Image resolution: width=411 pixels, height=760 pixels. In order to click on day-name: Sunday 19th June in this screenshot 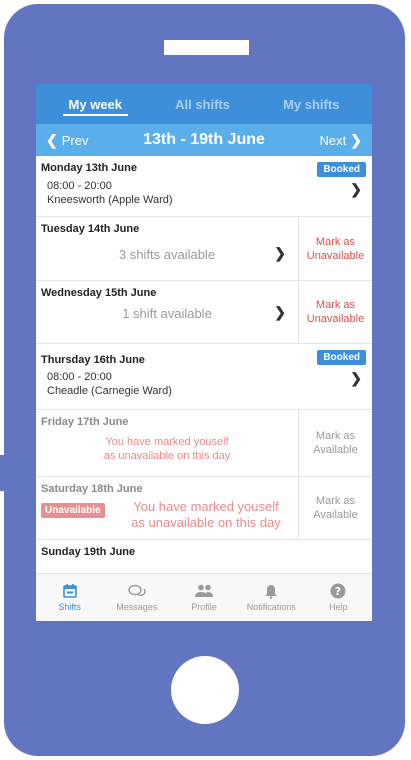, I will do `click(88, 552)`.